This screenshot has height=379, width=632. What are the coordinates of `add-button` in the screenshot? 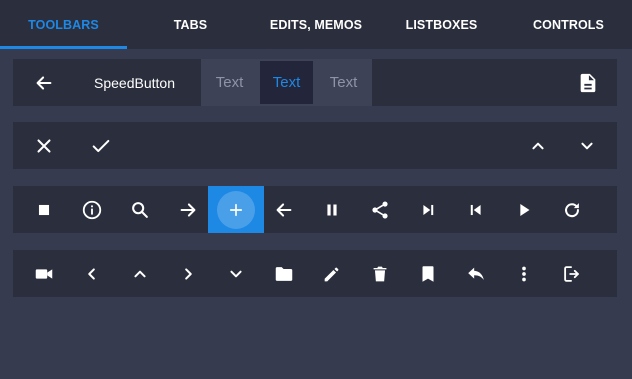 It's located at (236, 209).